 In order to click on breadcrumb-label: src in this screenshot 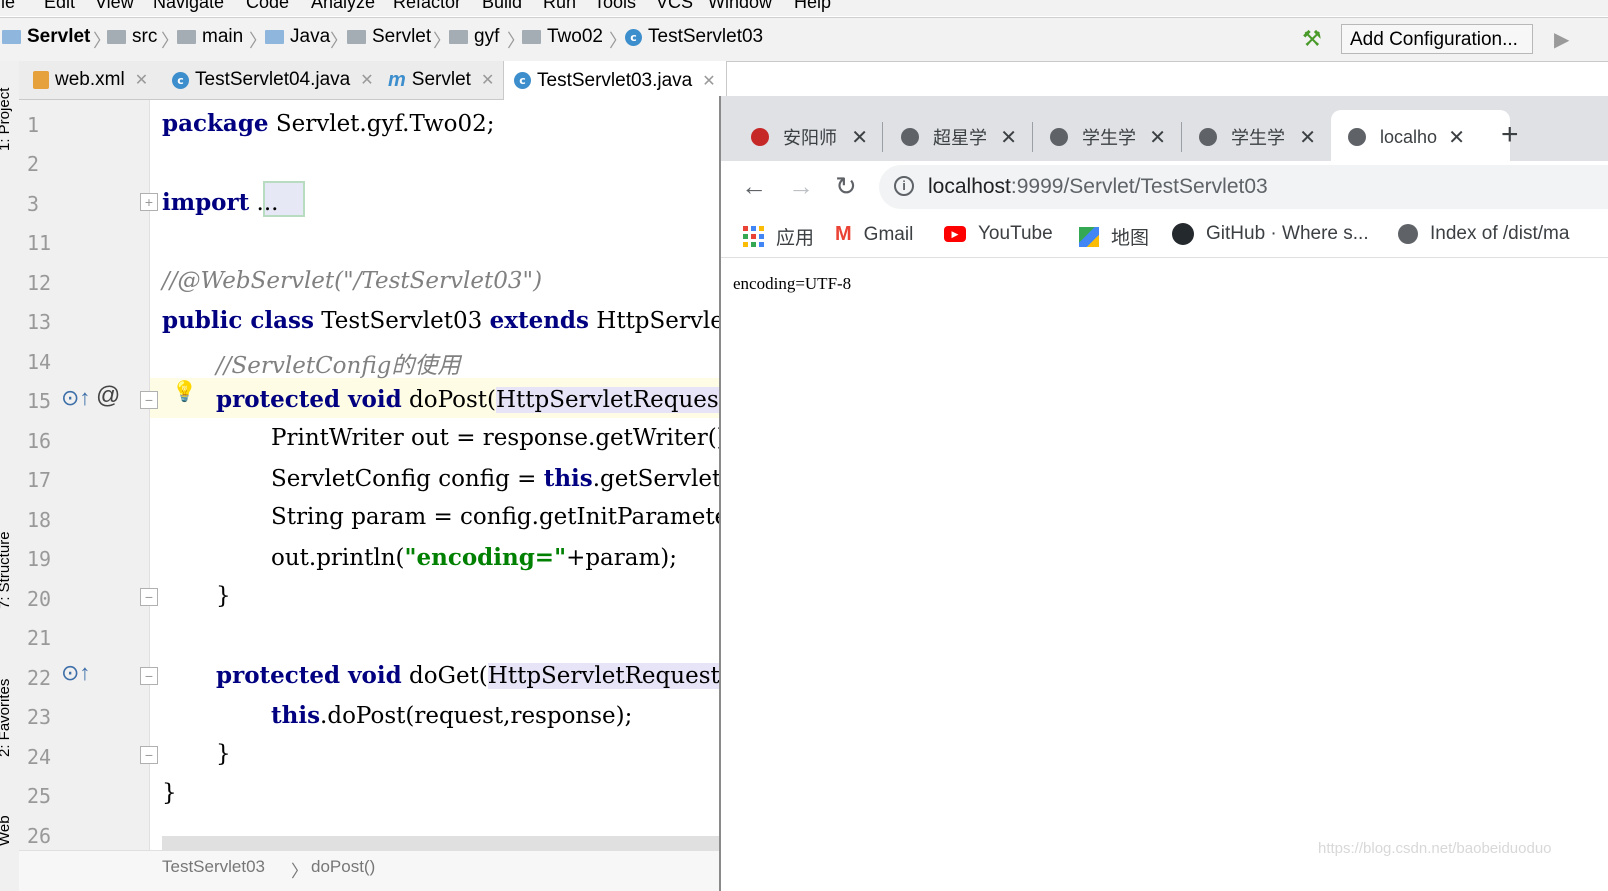, I will do `click(145, 36)`.